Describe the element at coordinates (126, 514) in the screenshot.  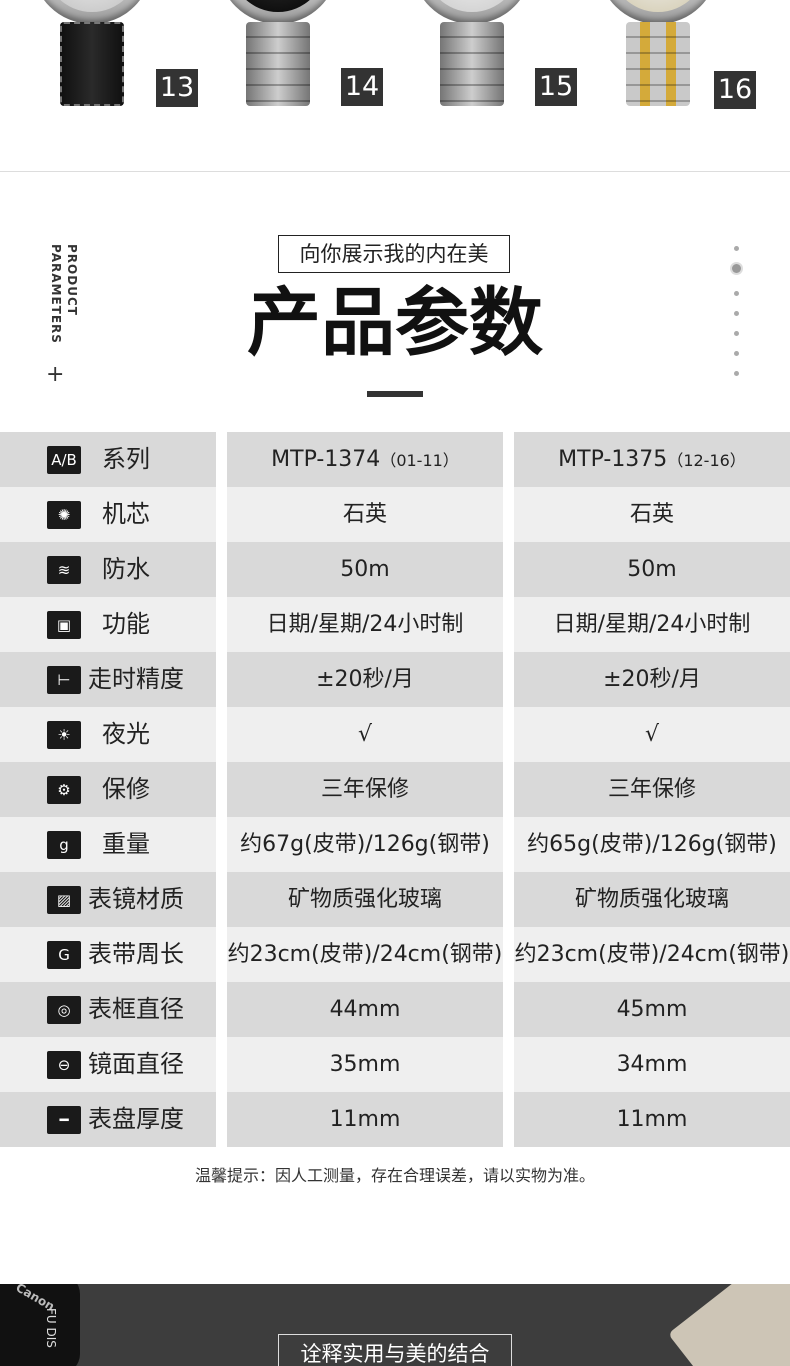
I see `param-label: 机芯` at that location.